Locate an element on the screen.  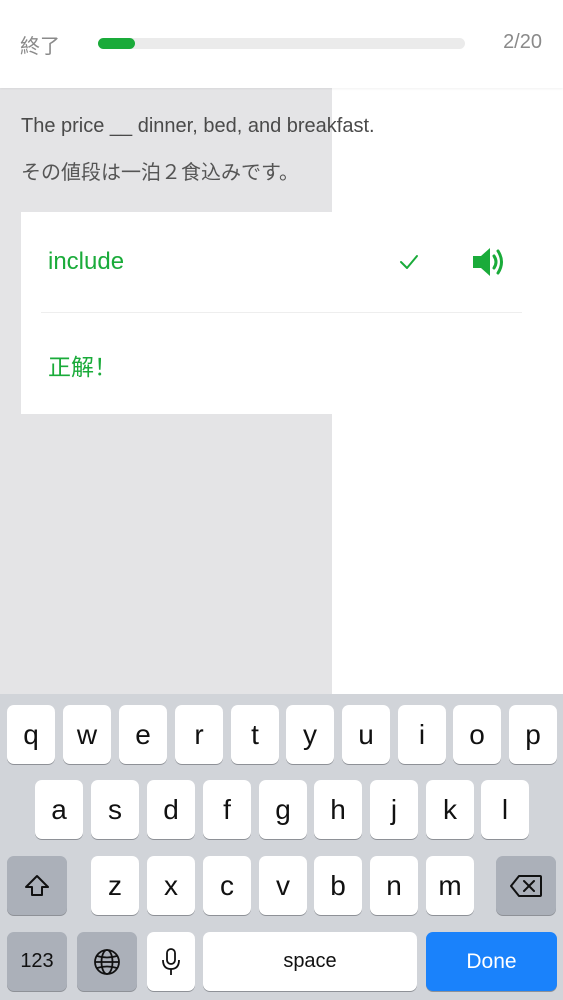
key-u: u is located at coordinates (366, 734).